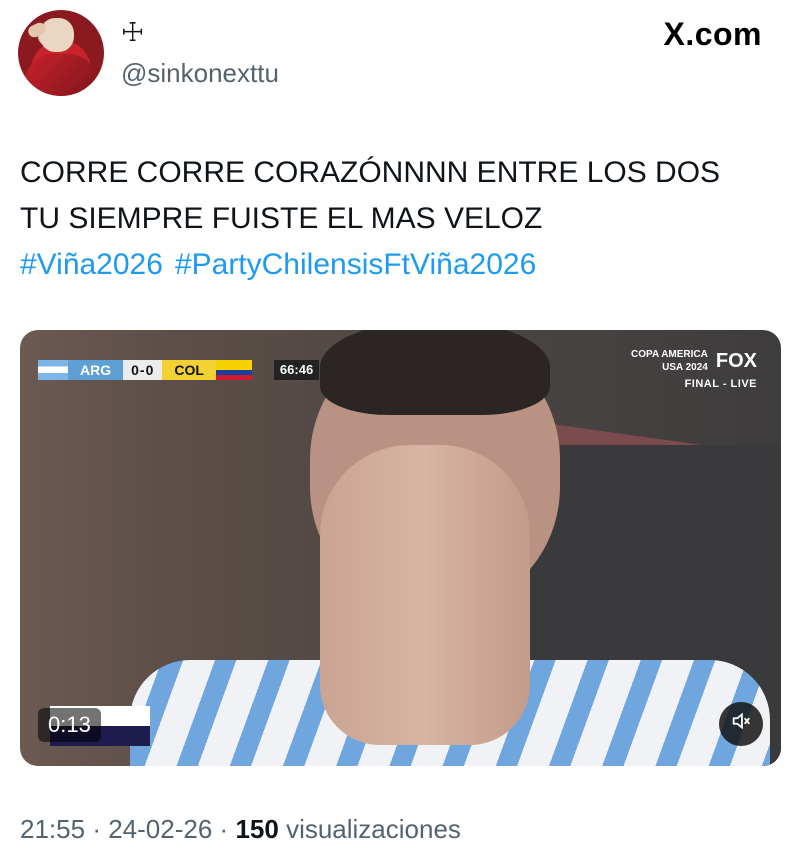 This screenshot has width=800, height=864. Describe the element at coordinates (370, 172) in the screenshot. I see `tweet-line-1: CORRE CORRE CORAZÓNNNN ENTRE LOS DOS` at that location.